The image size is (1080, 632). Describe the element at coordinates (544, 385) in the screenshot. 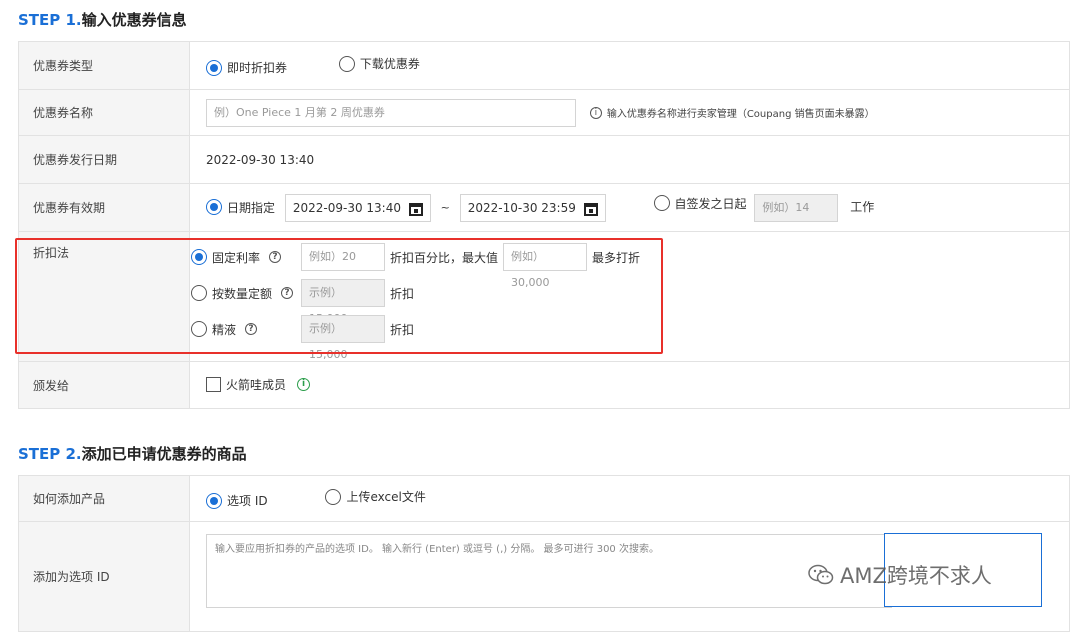

I see `row-issue-to: 颁发给 火箭哇成员 i` at that location.